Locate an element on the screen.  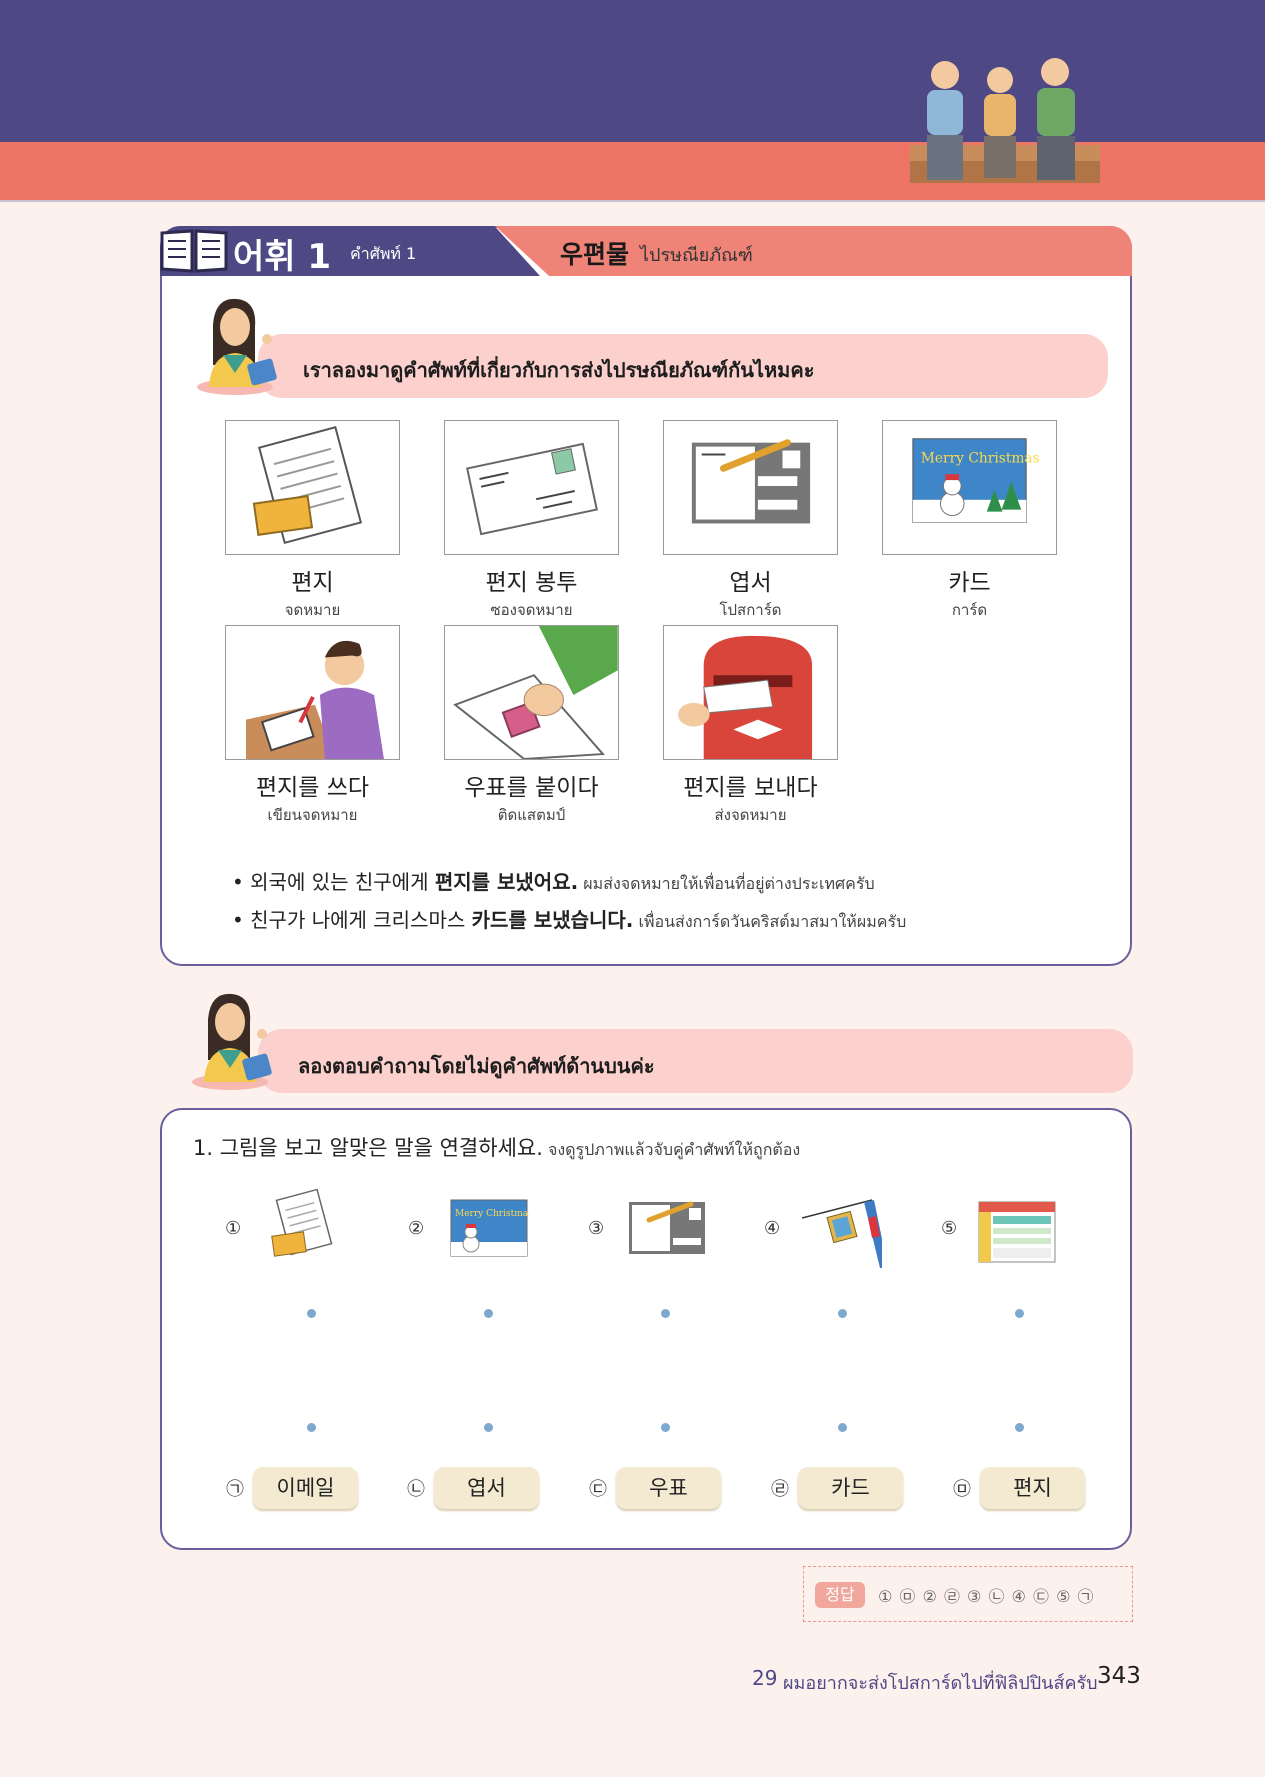
option-mark: ㉣ is located at coordinates (780, 1489).